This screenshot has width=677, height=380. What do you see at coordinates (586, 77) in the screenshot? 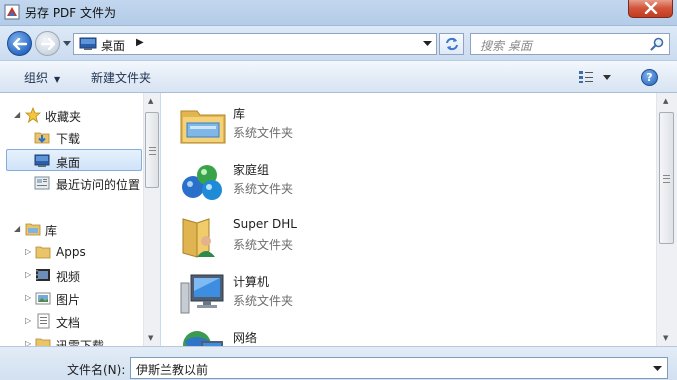
I see `view-options-icon` at bounding box center [586, 77].